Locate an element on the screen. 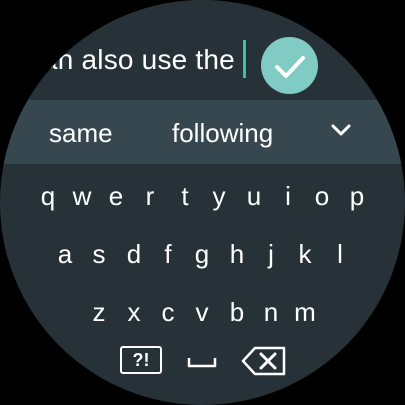 Image resolution: width=405 pixels, height=405 pixels. key-m: m is located at coordinates (305, 312).